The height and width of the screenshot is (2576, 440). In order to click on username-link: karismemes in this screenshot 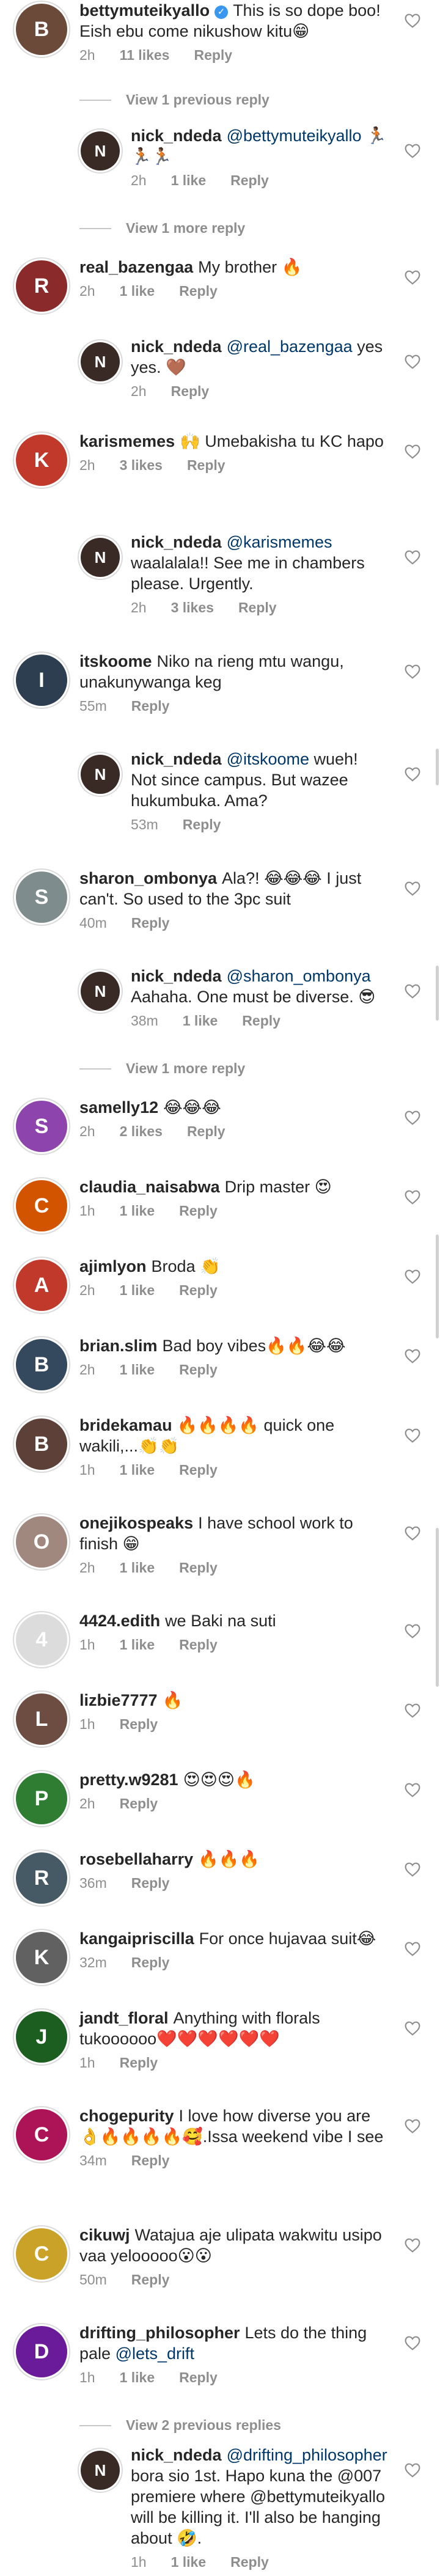, I will do `click(127, 441)`.